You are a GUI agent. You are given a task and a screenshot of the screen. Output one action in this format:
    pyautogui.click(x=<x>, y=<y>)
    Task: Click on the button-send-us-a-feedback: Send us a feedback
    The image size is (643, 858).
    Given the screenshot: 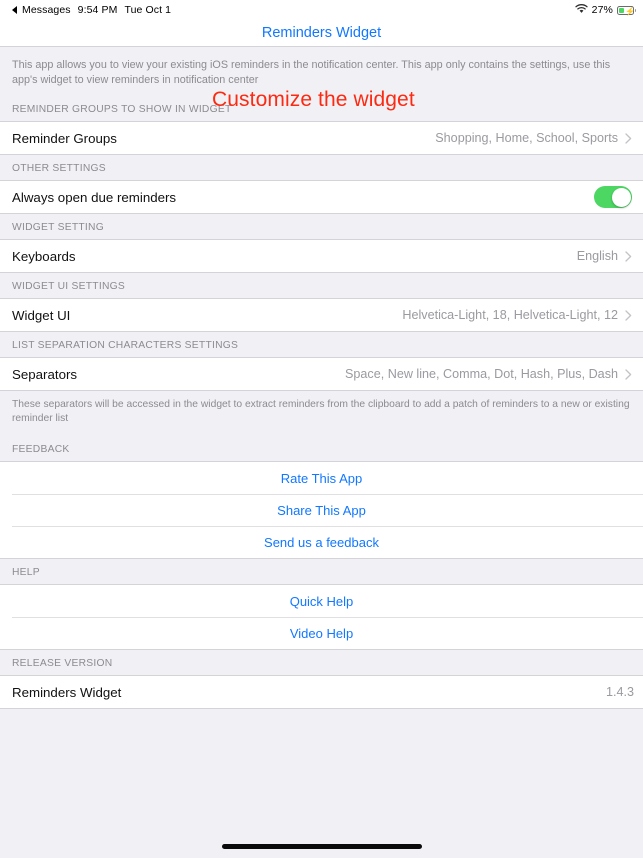 What is the action you would take?
    pyautogui.click(x=321, y=542)
    